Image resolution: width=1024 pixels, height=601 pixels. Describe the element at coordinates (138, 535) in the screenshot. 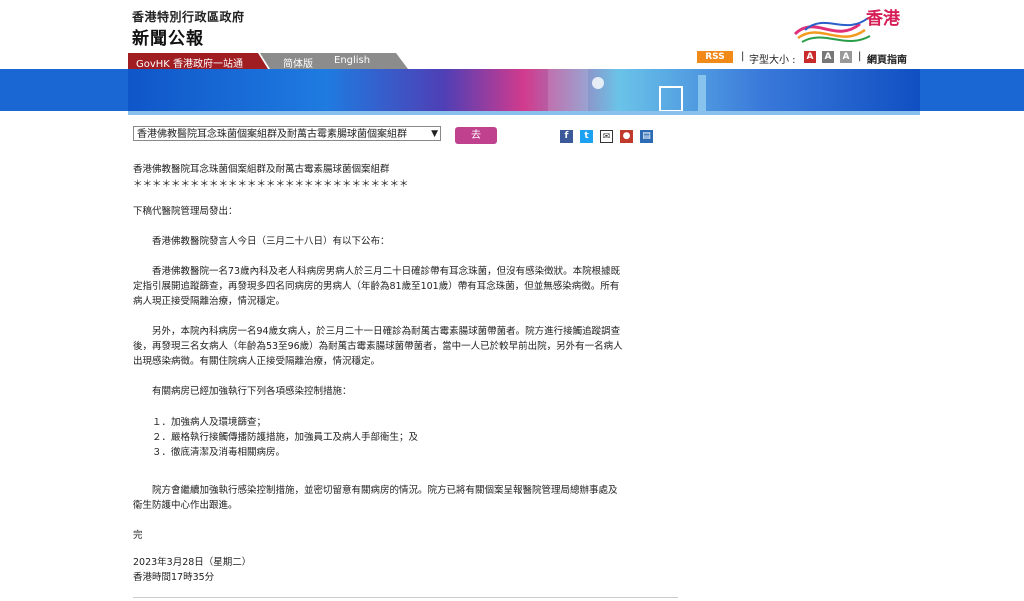

I see `article-end: 完` at that location.